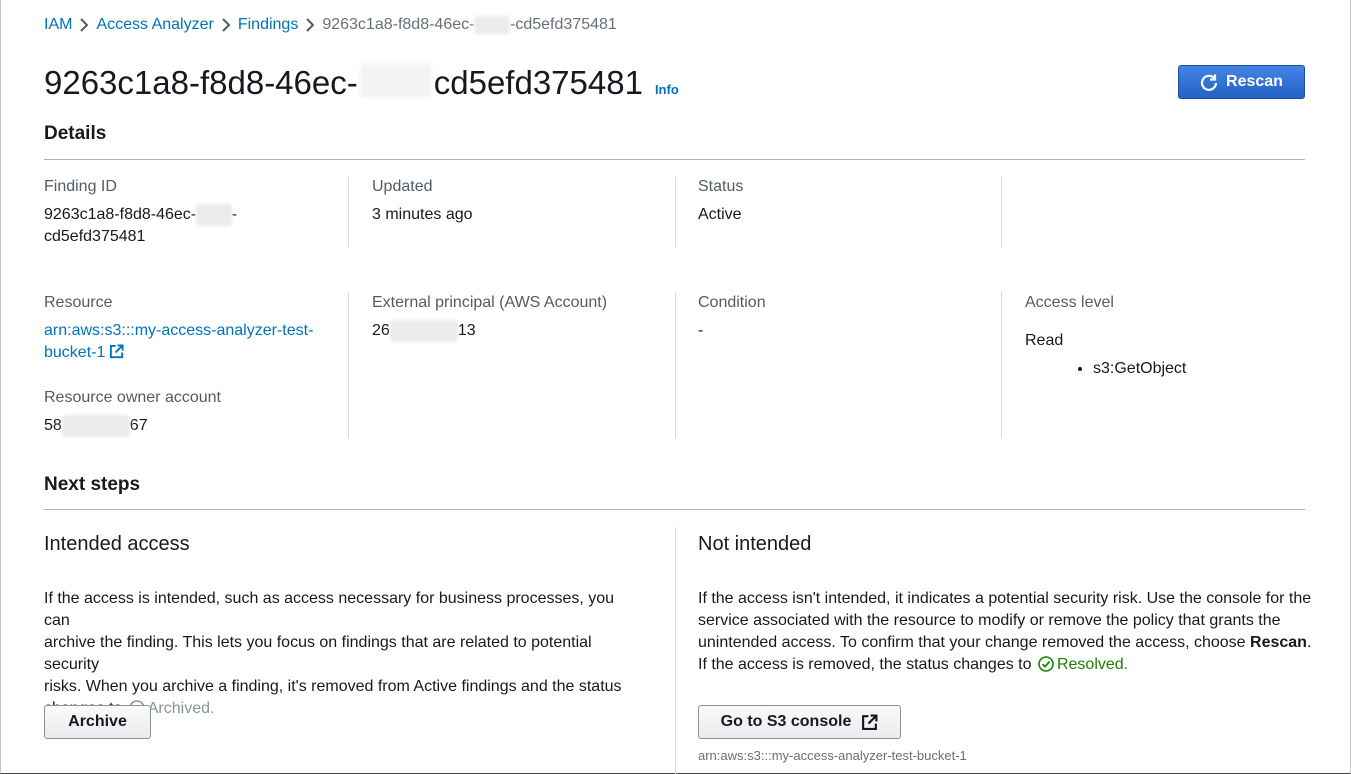 The image size is (1351, 774). What do you see at coordinates (1069, 302) in the screenshot?
I see `access-level-label: Access level` at bounding box center [1069, 302].